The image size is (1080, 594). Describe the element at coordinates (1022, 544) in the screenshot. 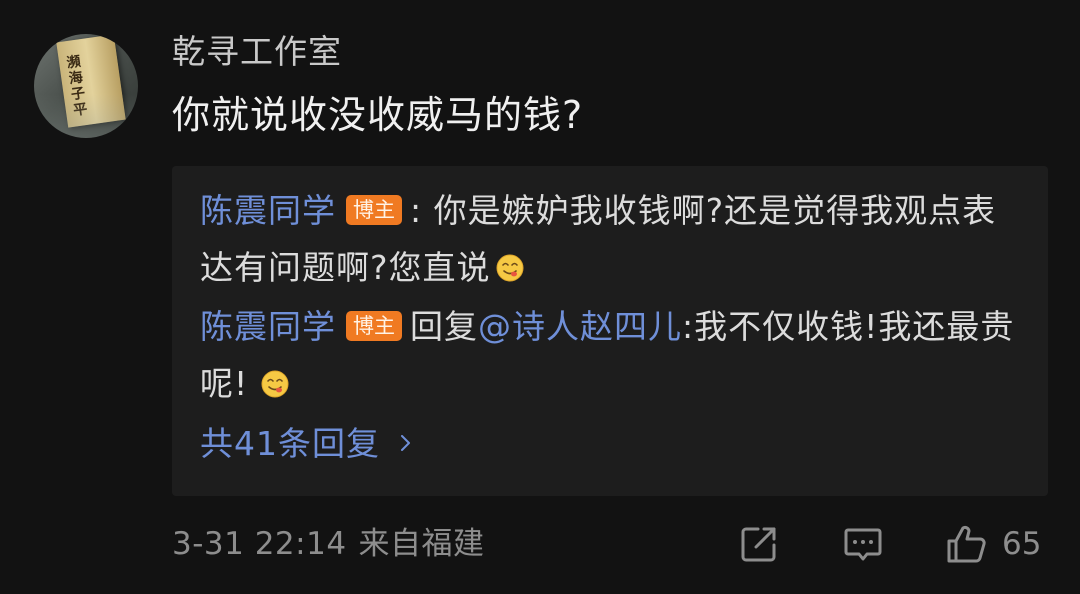

I see `like-count: 65` at that location.